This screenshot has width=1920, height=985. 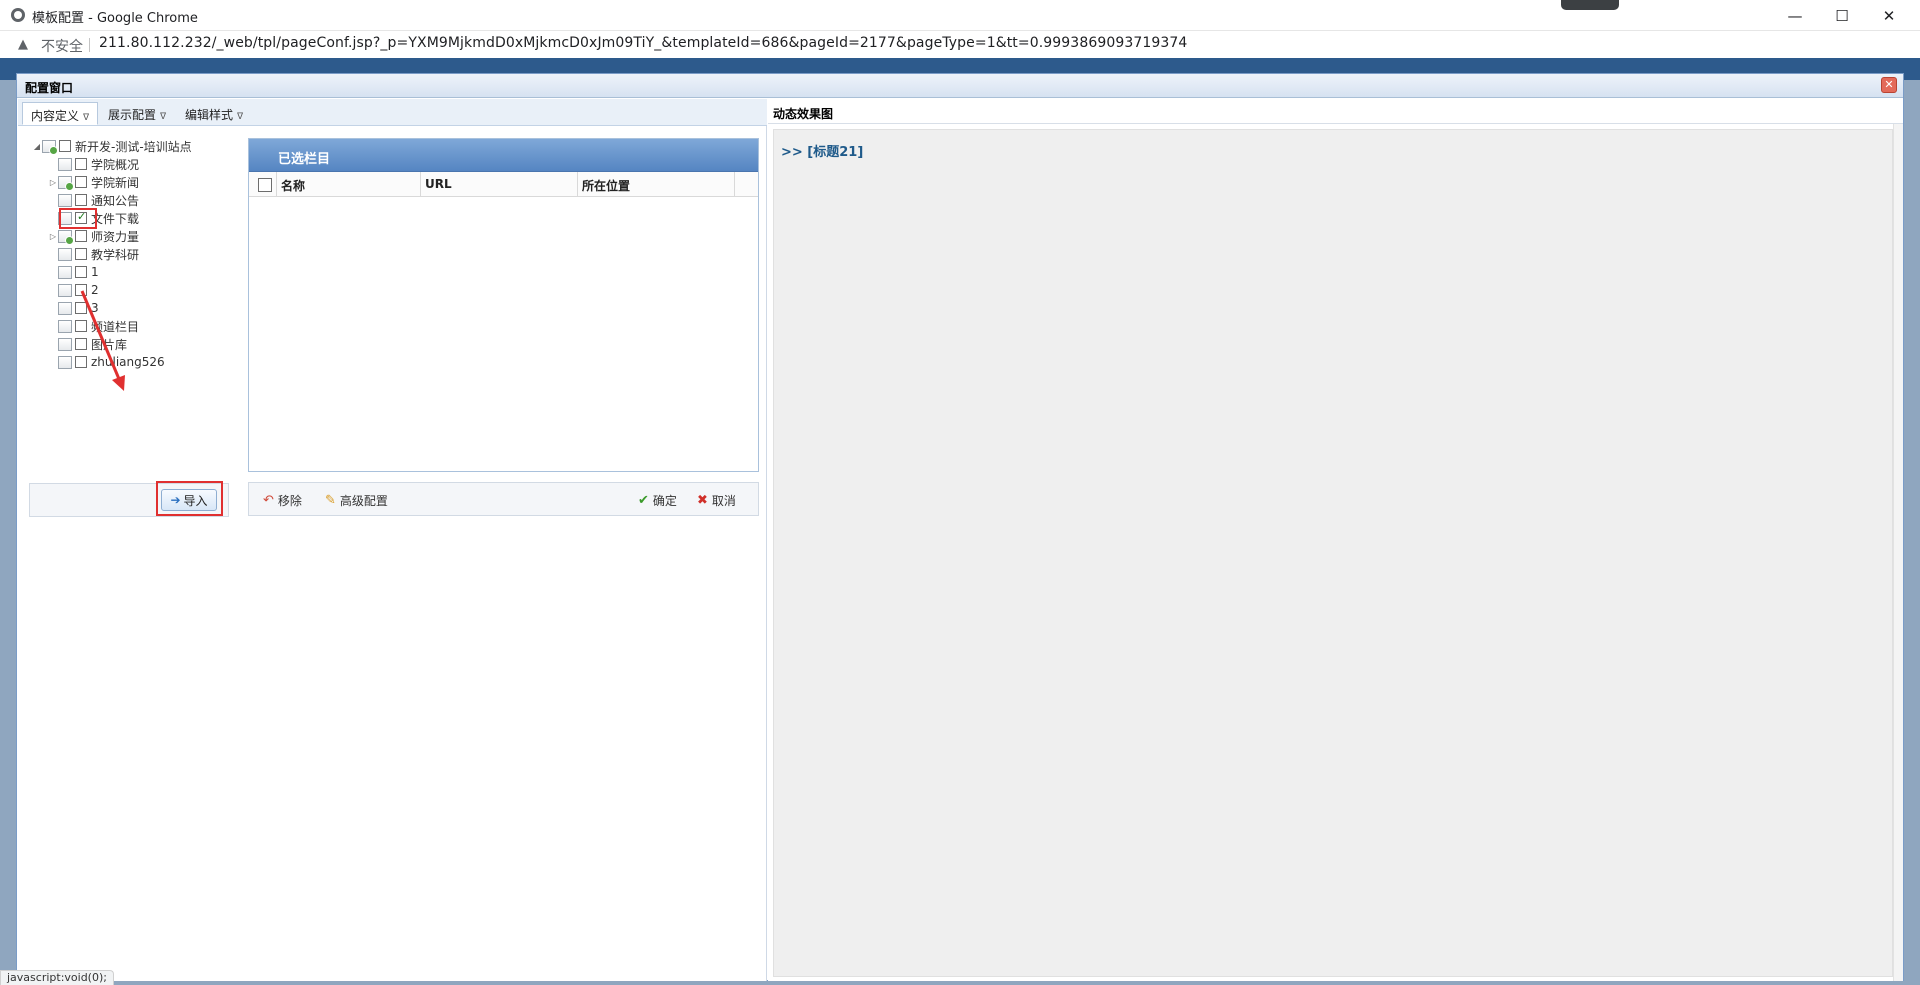 I want to click on status-bar: javascript:void(0);, so click(x=57, y=977).